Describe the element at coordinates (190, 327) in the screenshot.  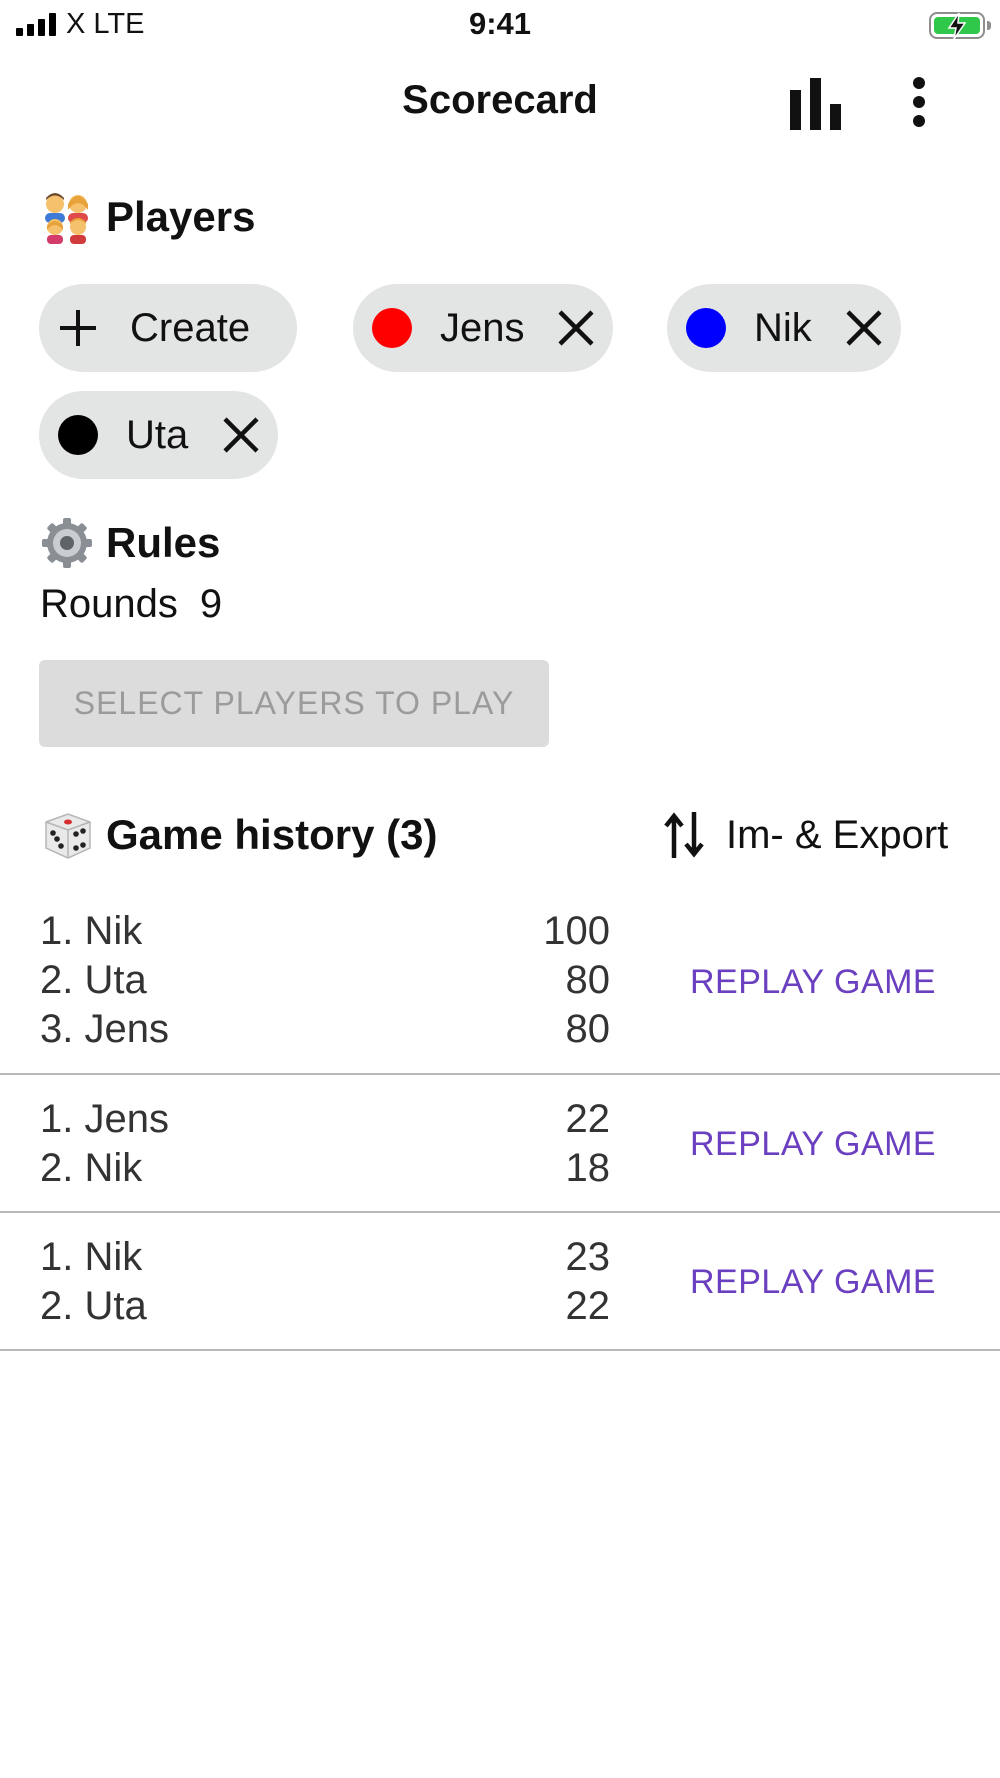
I see `create-label: Create` at that location.